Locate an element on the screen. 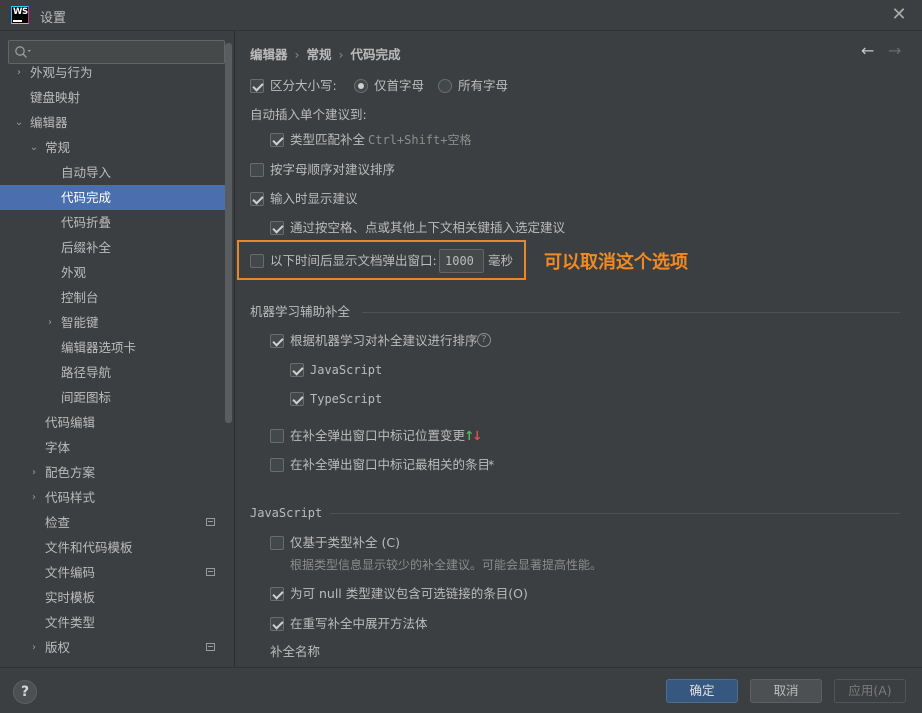 This screenshot has height=713, width=922. sidebar-item: 代码编辑 is located at coordinates (116, 422).